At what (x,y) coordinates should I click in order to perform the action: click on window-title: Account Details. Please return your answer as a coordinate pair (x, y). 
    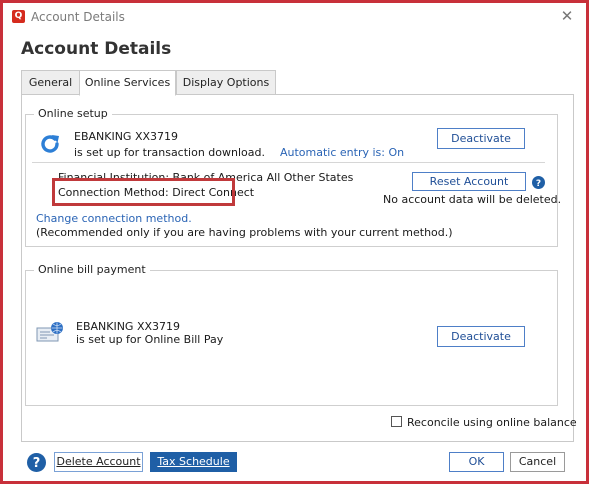
    Looking at the image, I should click on (78, 17).